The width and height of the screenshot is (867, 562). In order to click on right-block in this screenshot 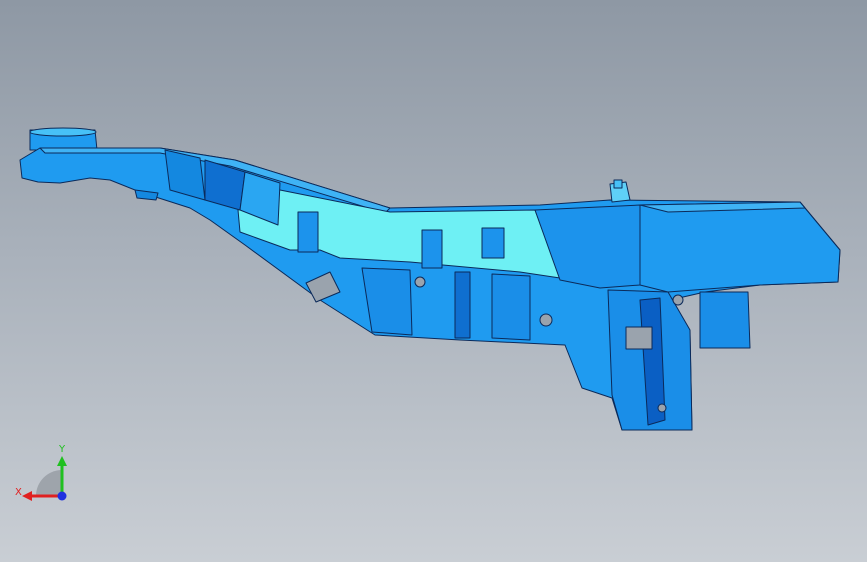, I will do `click(740, 247)`.